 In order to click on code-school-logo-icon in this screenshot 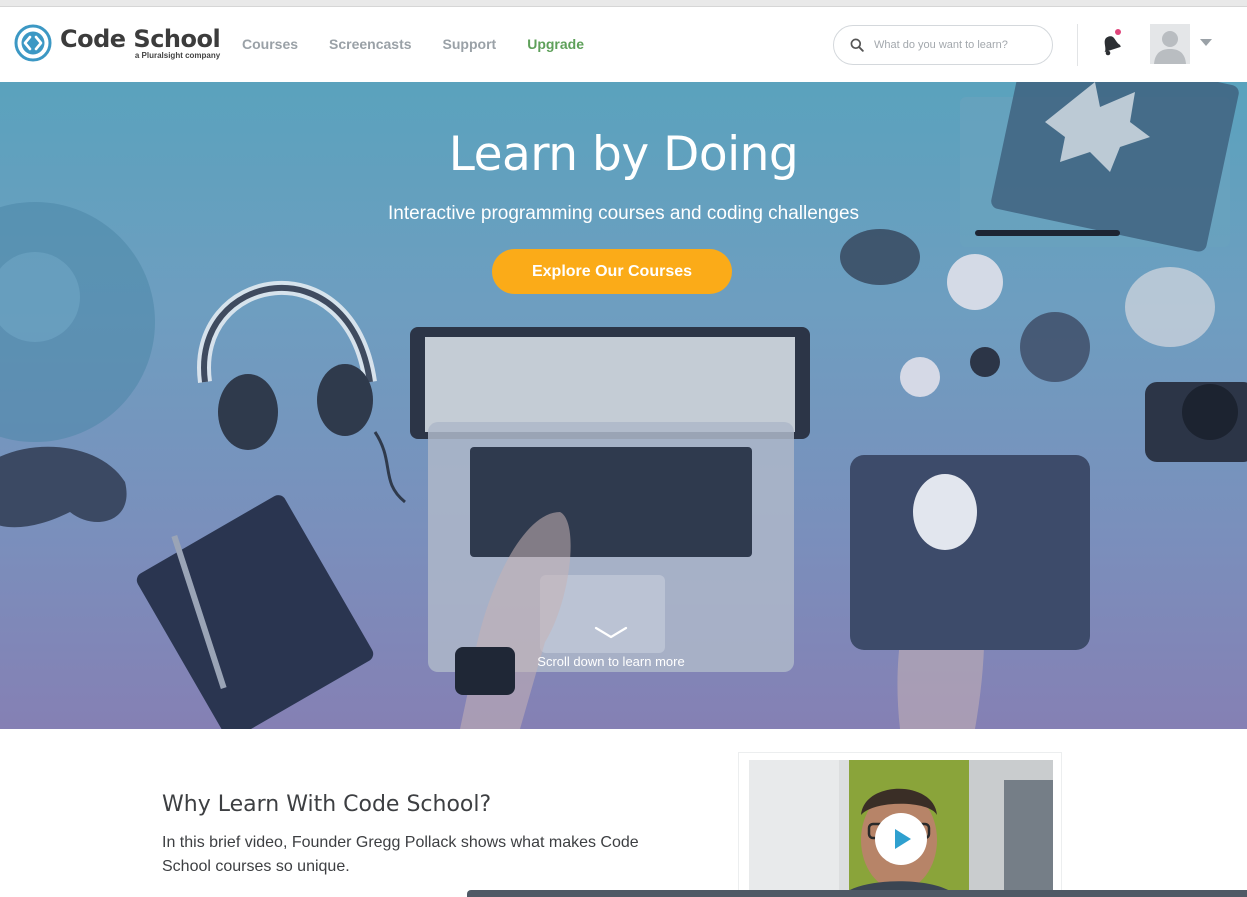, I will do `click(33, 43)`.